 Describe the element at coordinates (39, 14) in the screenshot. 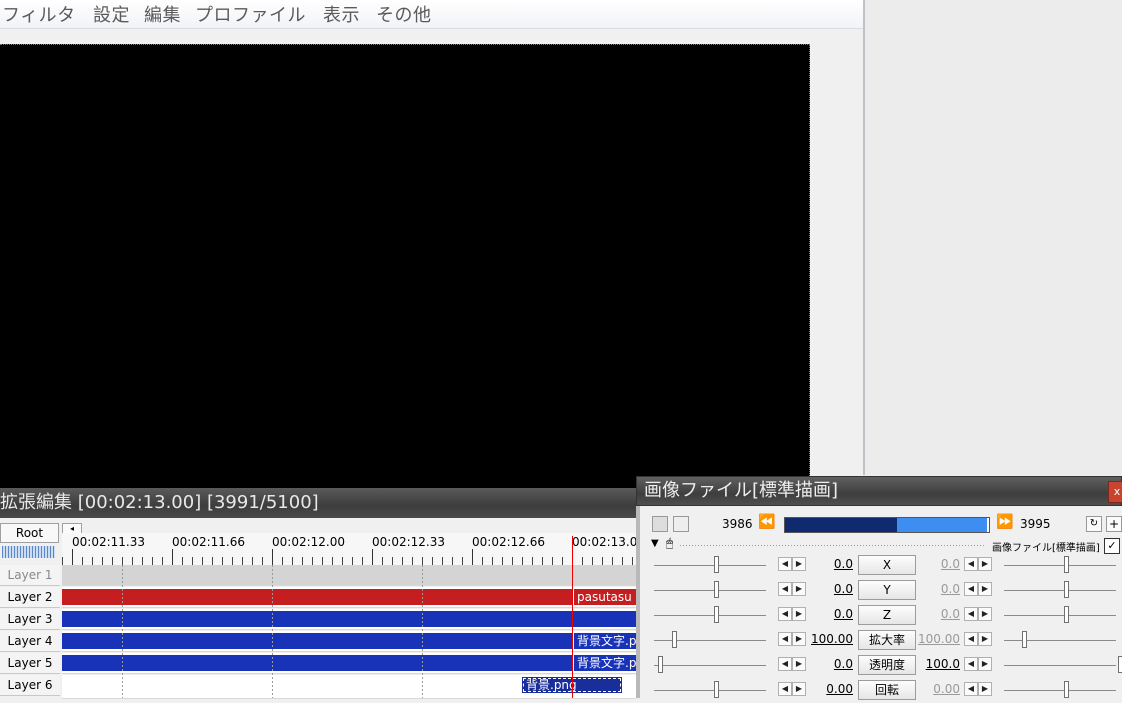

I see `menu-filter: フィルタ` at that location.